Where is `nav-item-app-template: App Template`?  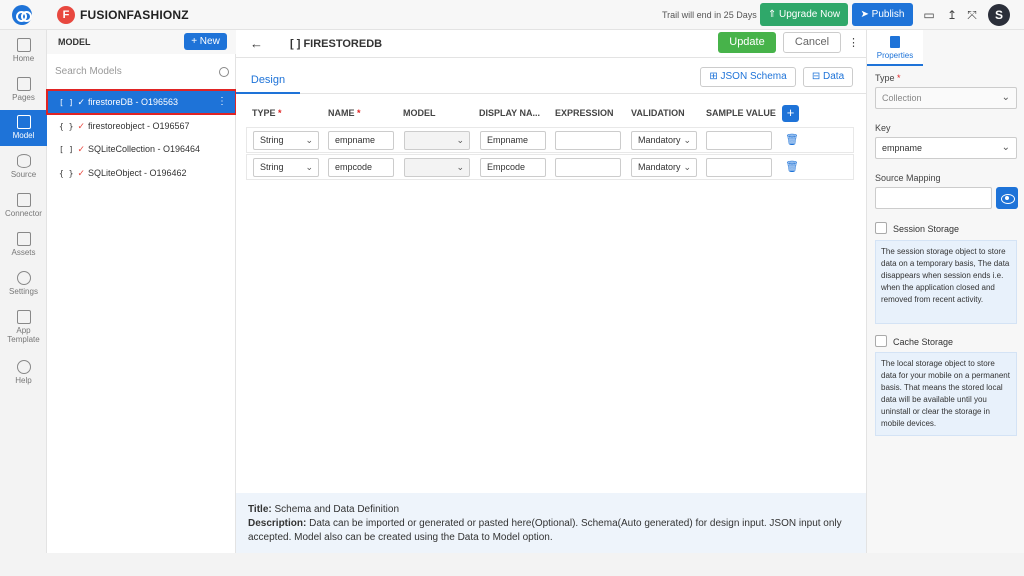 nav-item-app-template: App Template is located at coordinates (23, 330).